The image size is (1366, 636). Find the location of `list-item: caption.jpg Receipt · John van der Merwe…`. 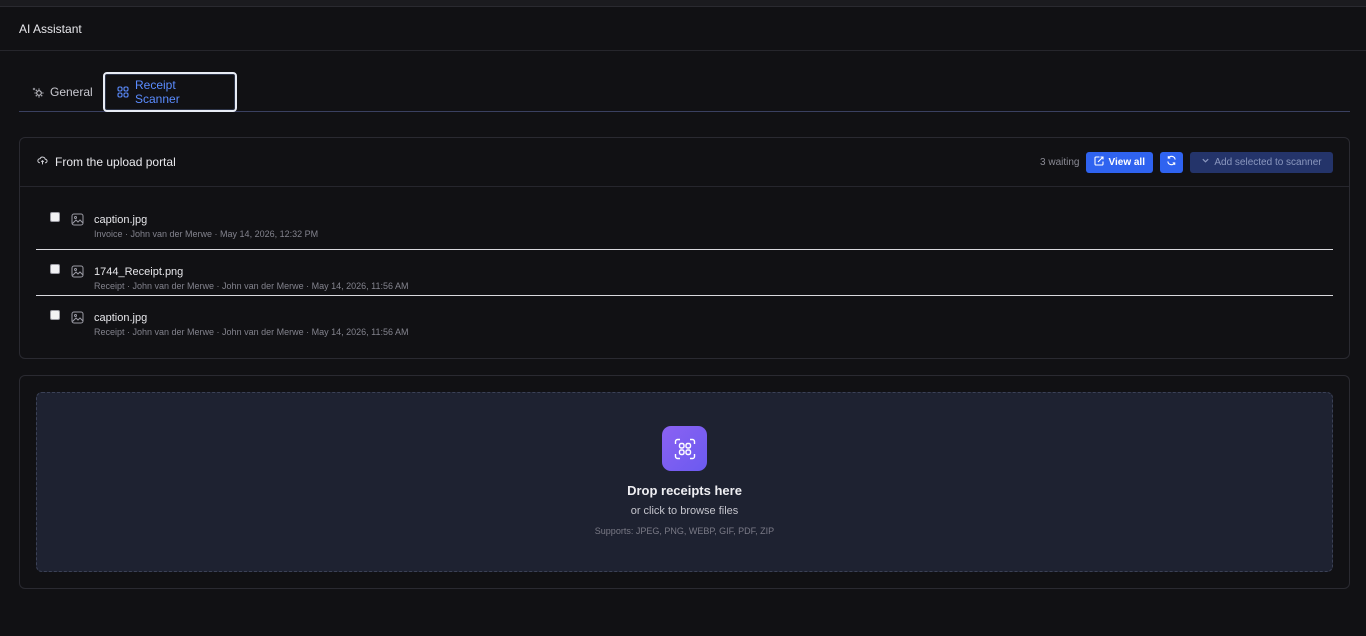

list-item: caption.jpg Receipt · John van der Merwe… is located at coordinates (684, 318).